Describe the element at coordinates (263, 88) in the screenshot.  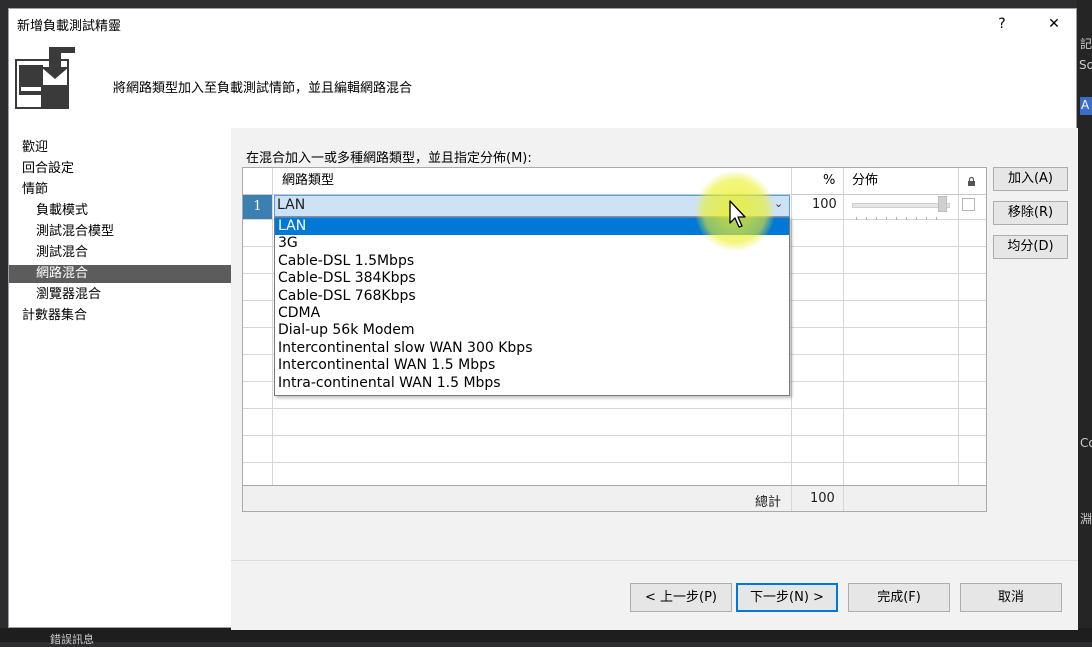
I see `header-description: 將網路類型加入至負載測試情節，並且編輯網路混合` at that location.